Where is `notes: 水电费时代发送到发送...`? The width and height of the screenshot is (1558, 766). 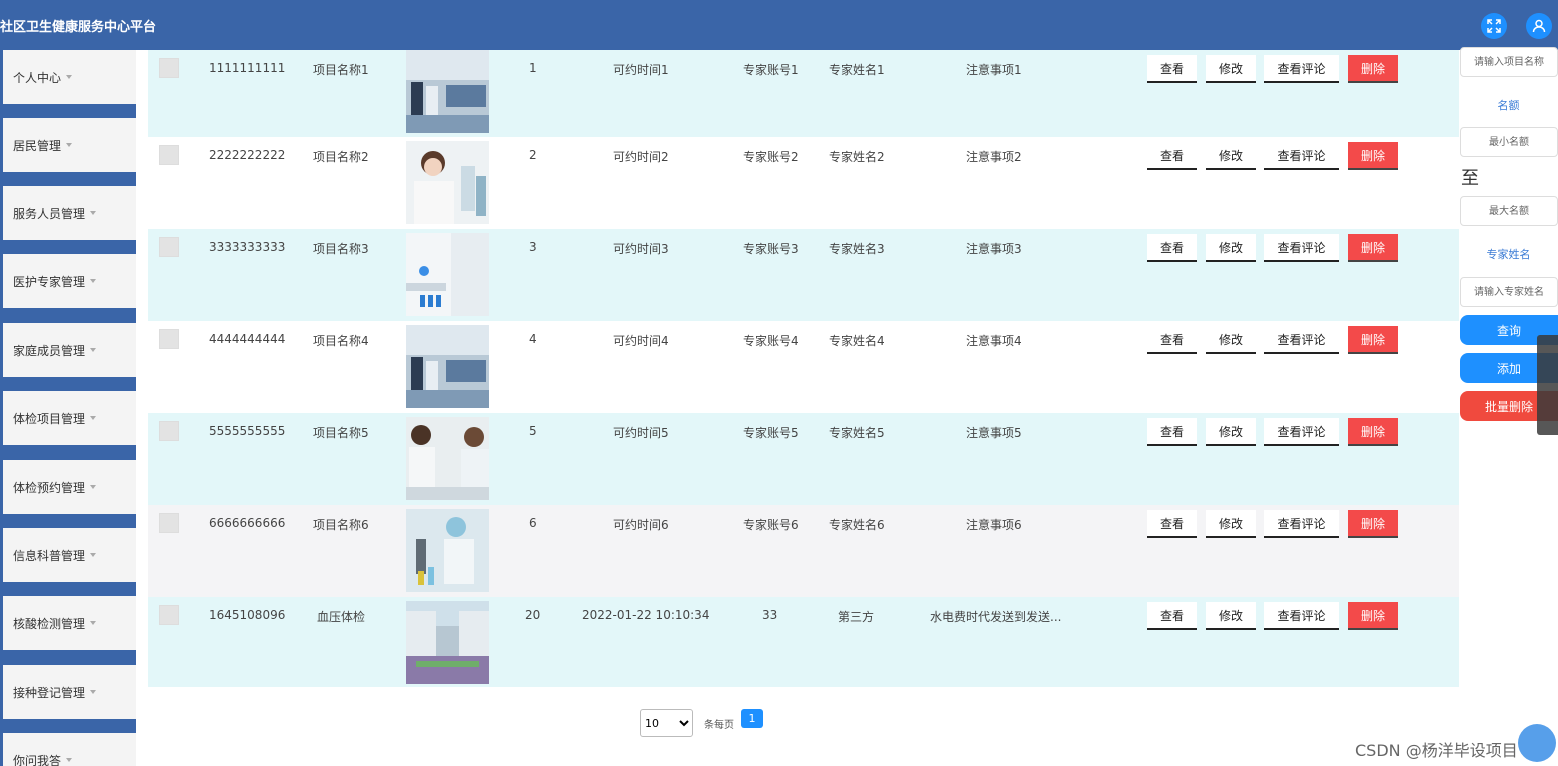
notes: 水电费时代发送到发送... is located at coordinates (996, 617).